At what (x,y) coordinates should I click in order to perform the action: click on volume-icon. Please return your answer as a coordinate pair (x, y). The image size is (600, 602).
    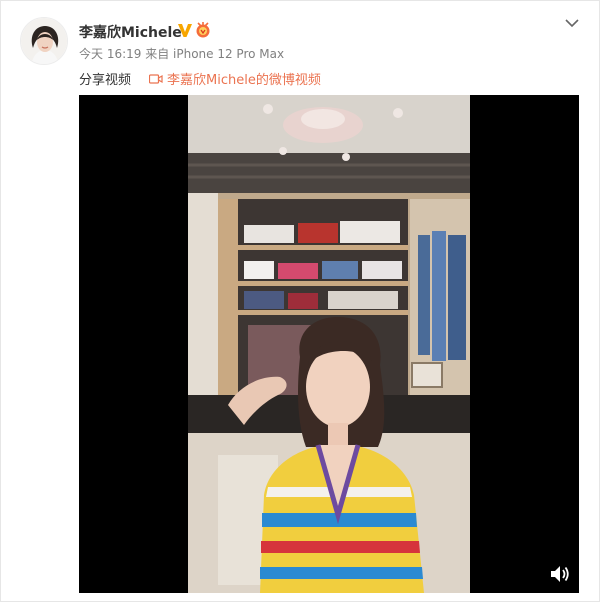
    Looking at the image, I should click on (560, 574).